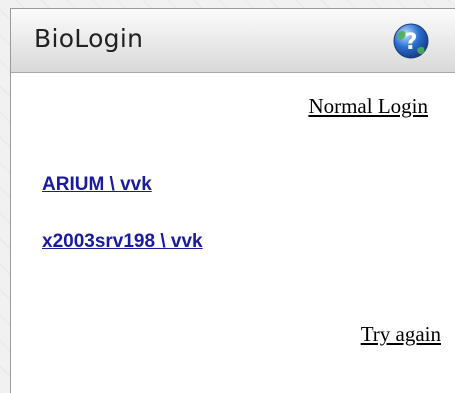 Image resolution: width=455 pixels, height=393 pixels. Describe the element at coordinates (89, 38) in the screenshot. I see `panel-title: BioLogin` at that location.